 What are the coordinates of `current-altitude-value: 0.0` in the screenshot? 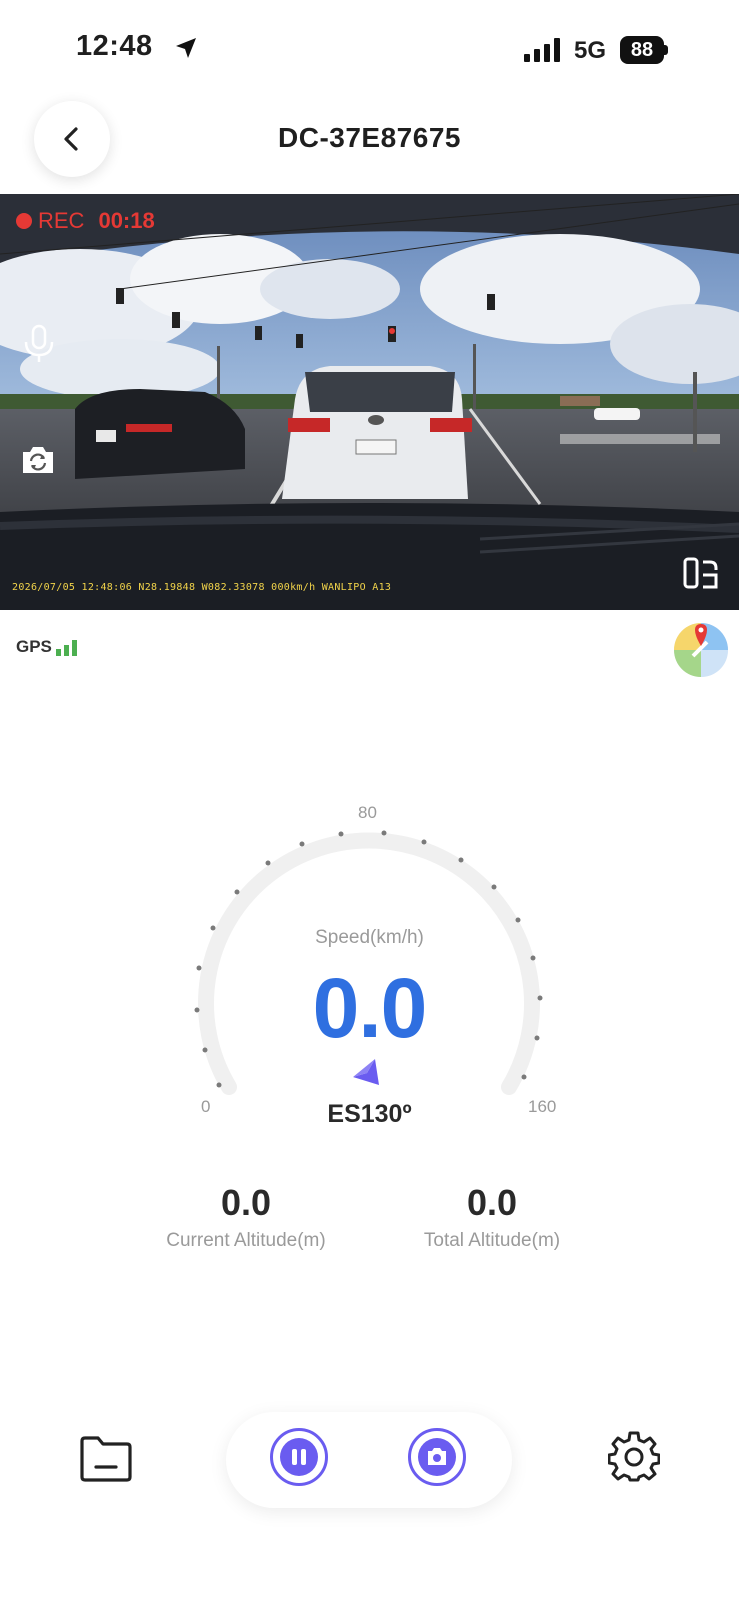 It's located at (246, 1202).